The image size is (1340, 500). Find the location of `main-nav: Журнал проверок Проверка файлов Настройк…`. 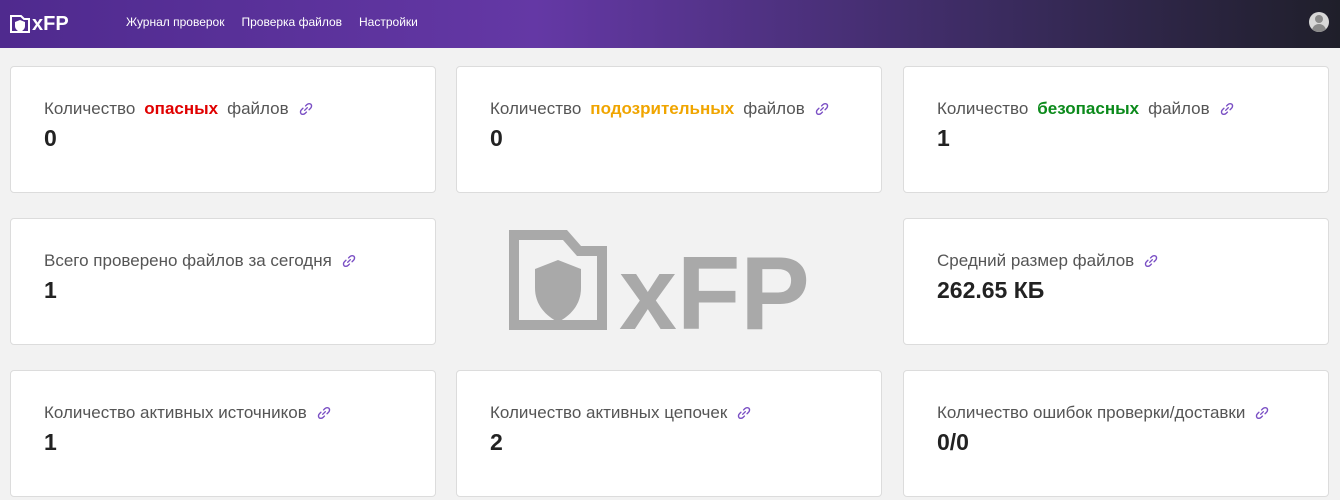

main-nav: Журнал проверок Проверка файлов Настройк… is located at coordinates (272, 22).